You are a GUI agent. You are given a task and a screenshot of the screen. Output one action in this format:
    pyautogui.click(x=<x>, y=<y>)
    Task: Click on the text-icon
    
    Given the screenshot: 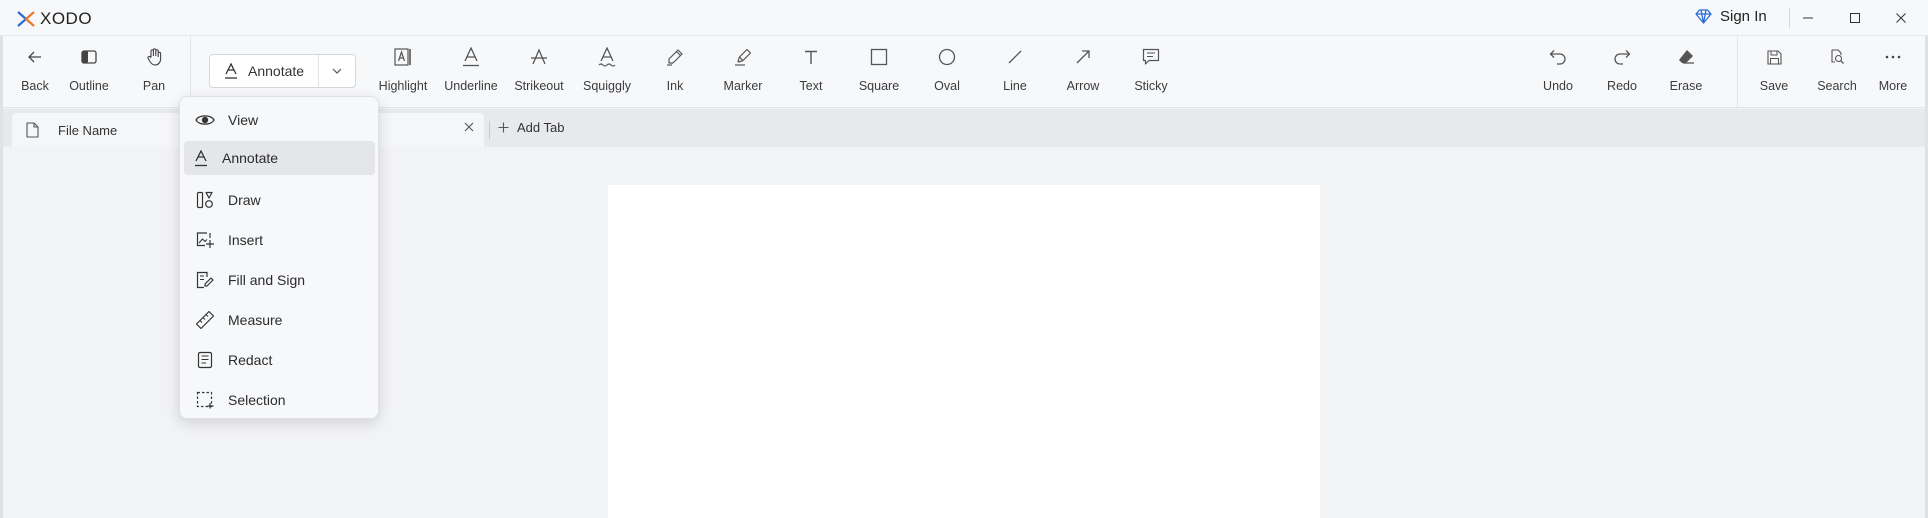 What is the action you would take?
    pyautogui.click(x=811, y=57)
    